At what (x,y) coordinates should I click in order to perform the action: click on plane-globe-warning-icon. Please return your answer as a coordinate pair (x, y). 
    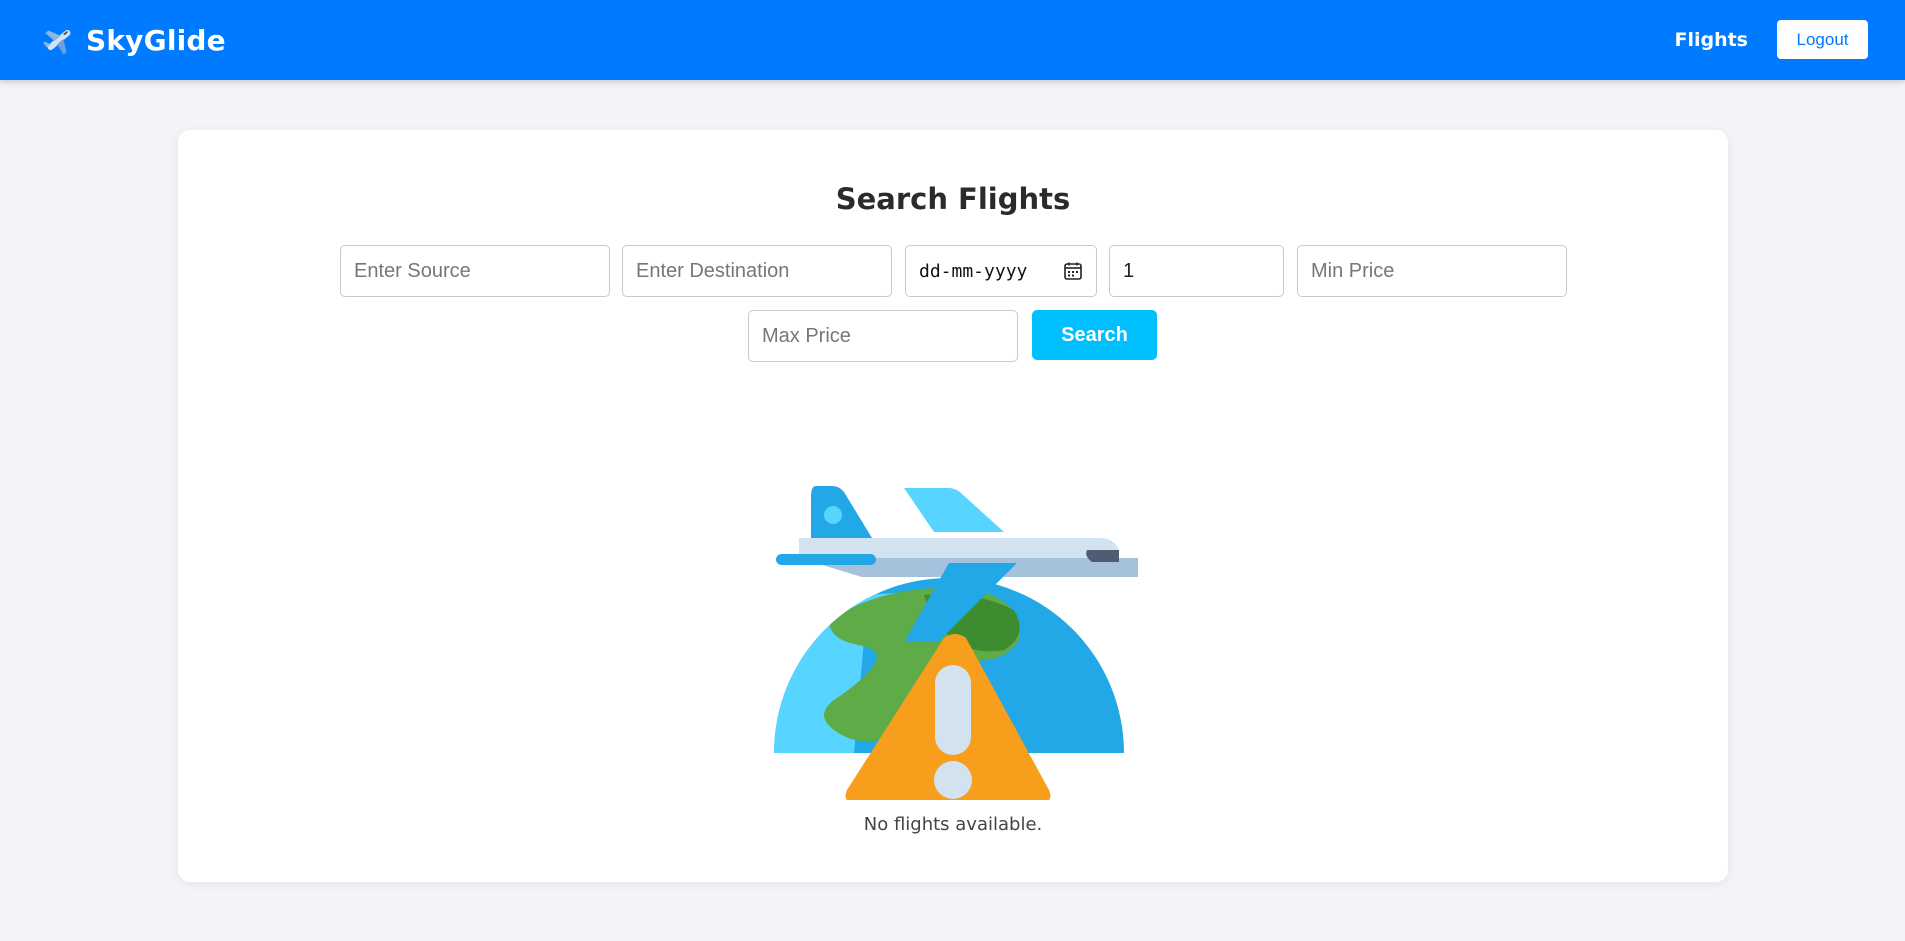
    Looking at the image, I should click on (956, 643).